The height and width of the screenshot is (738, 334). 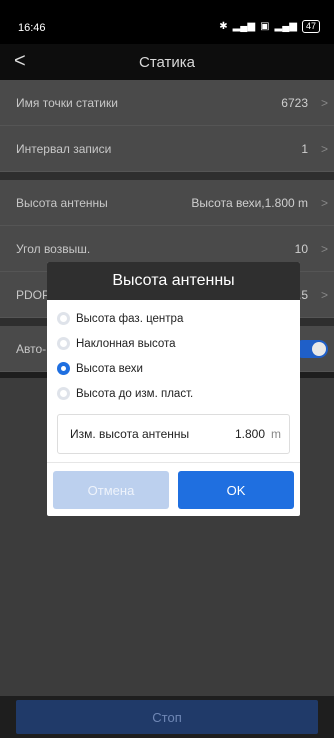 What do you see at coordinates (167, 717) in the screenshot?
I see `stop-button: Стоп` at bounding box center [167, 717].